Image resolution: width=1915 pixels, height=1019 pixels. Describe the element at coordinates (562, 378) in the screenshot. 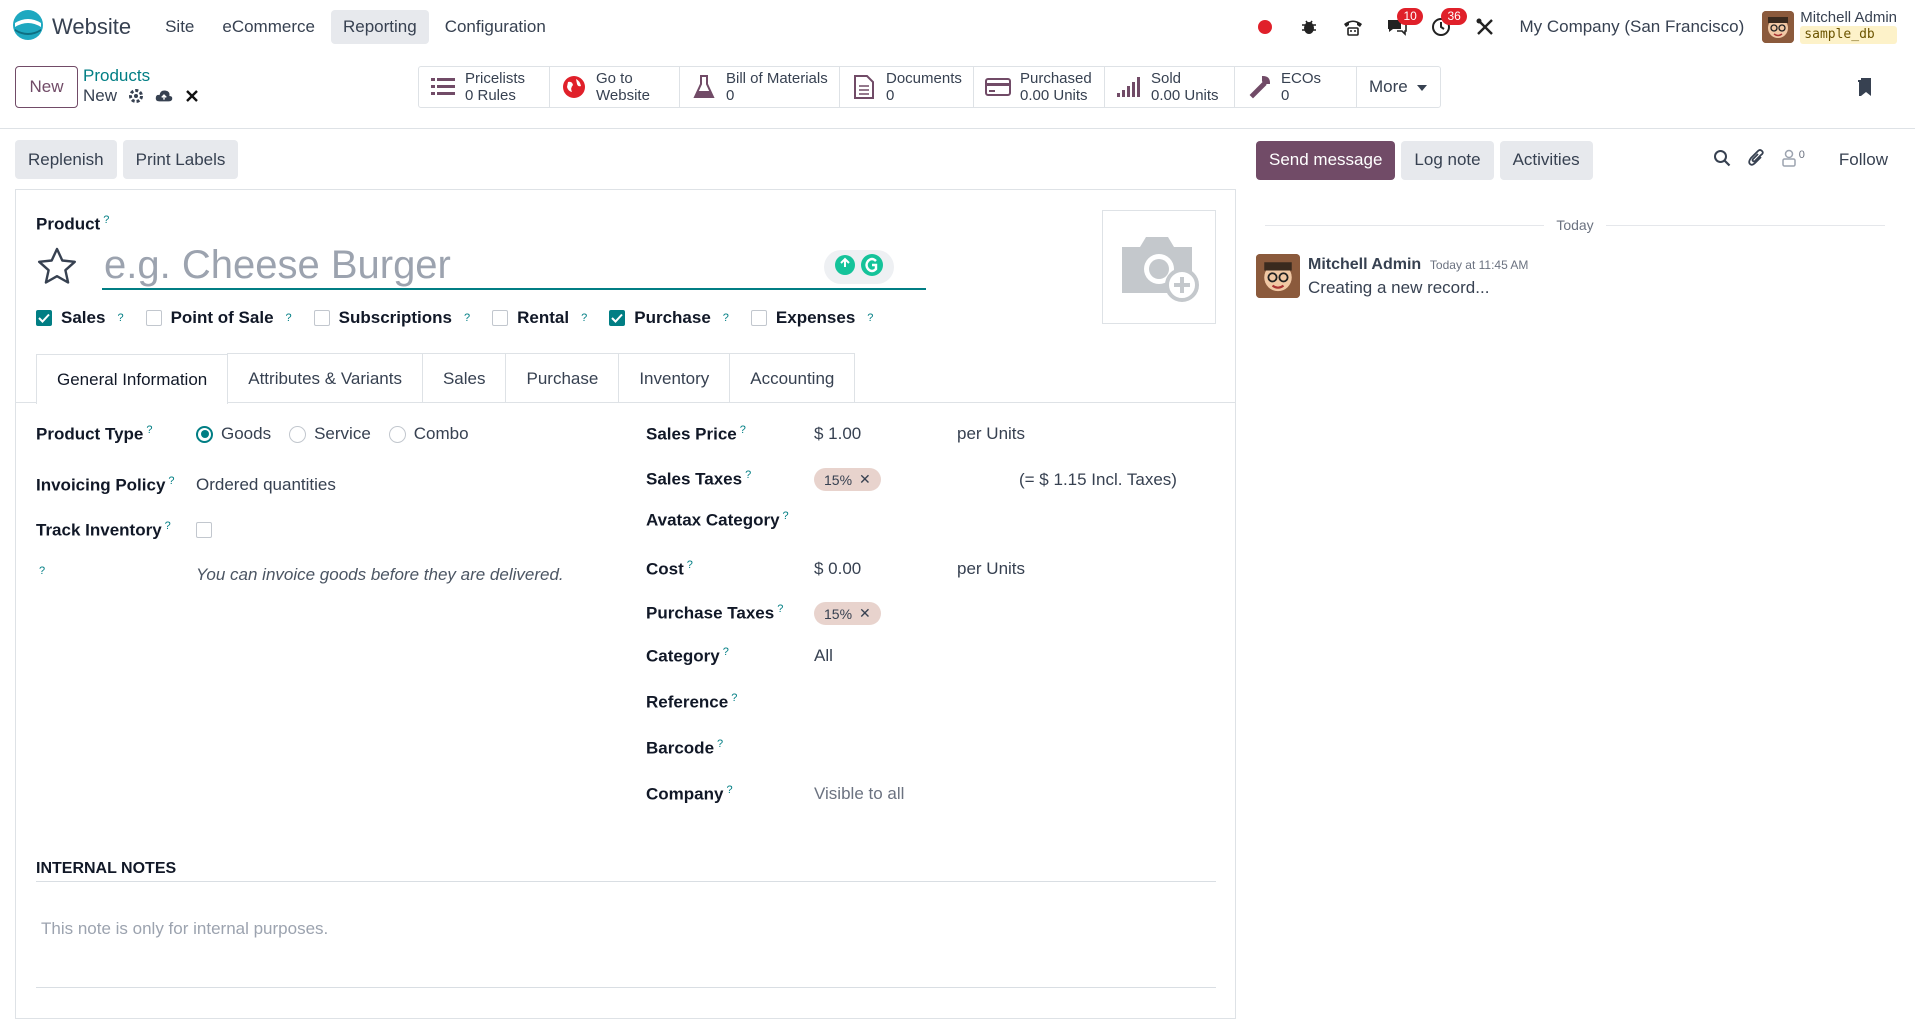

I see `tab-purchase: Purchase` at that location.